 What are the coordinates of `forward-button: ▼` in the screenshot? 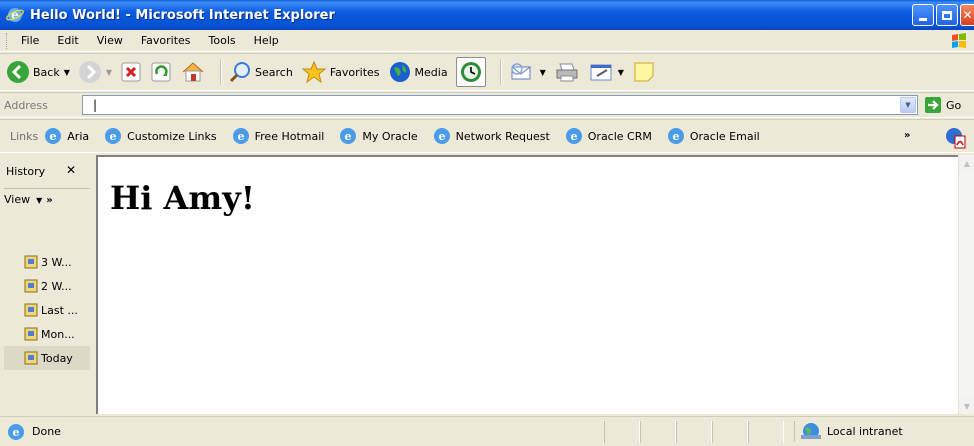 It's located at (95, 72).